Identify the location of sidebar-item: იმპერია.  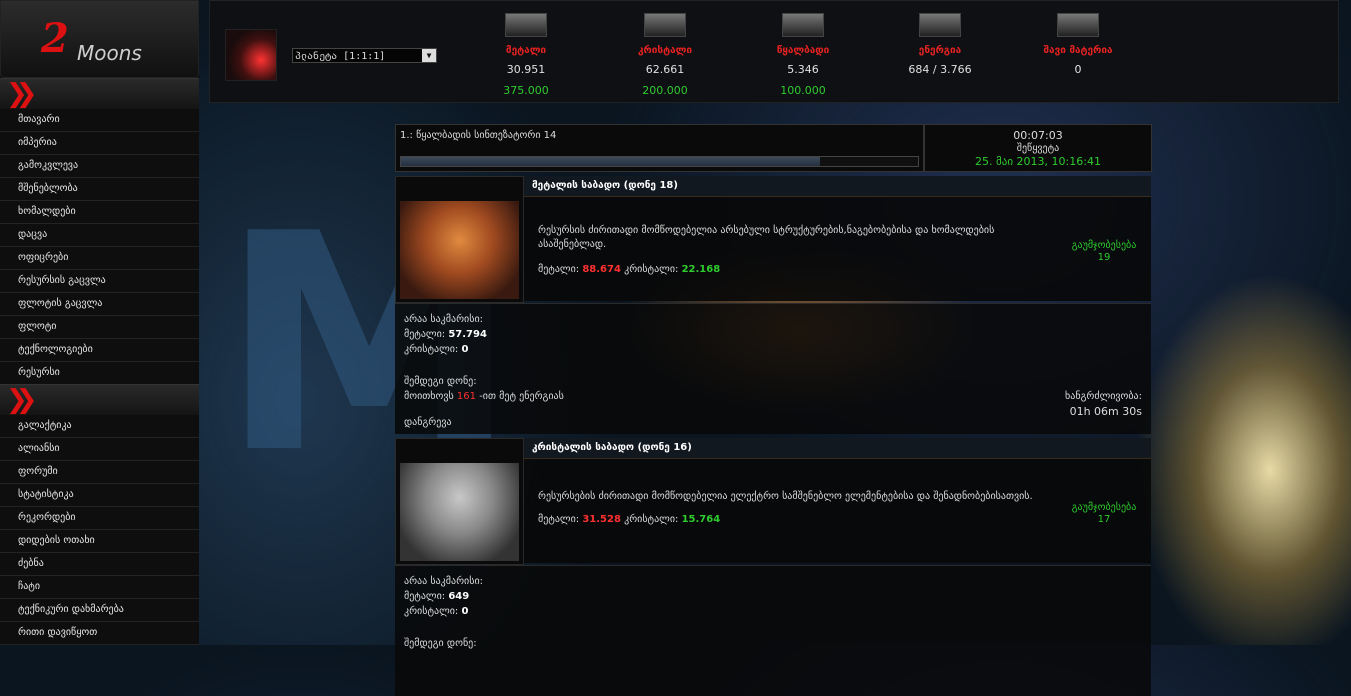
(99, 143).